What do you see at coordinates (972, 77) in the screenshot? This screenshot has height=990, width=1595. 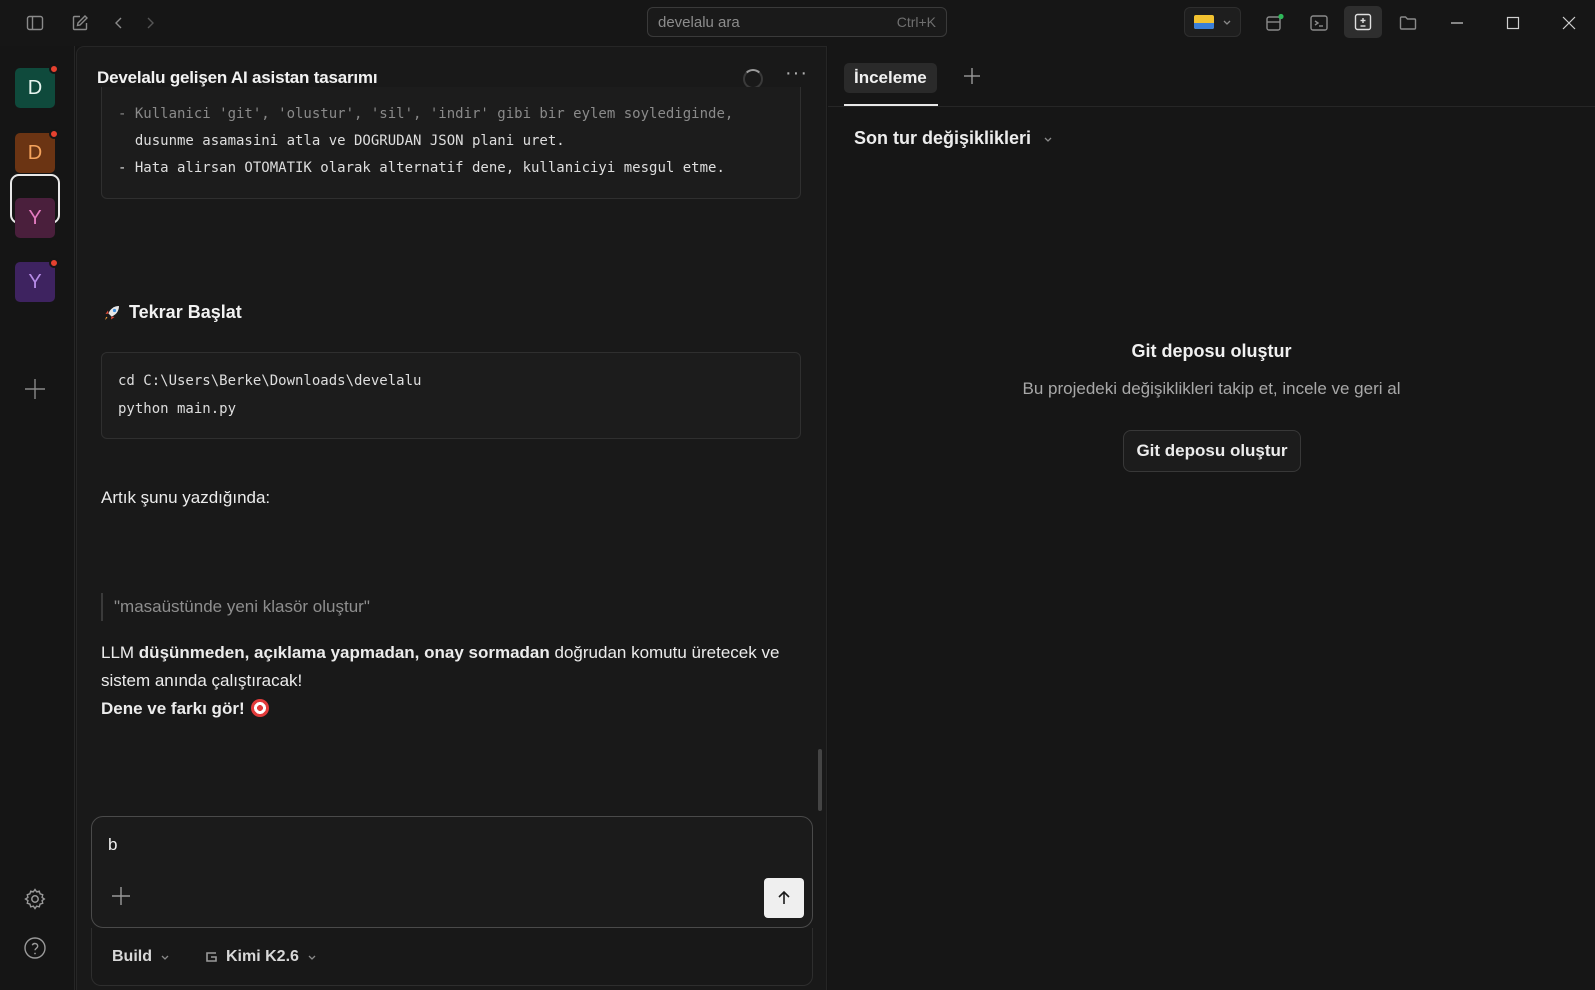 I see `add-tab-icon` at bounding box center [972, 77].